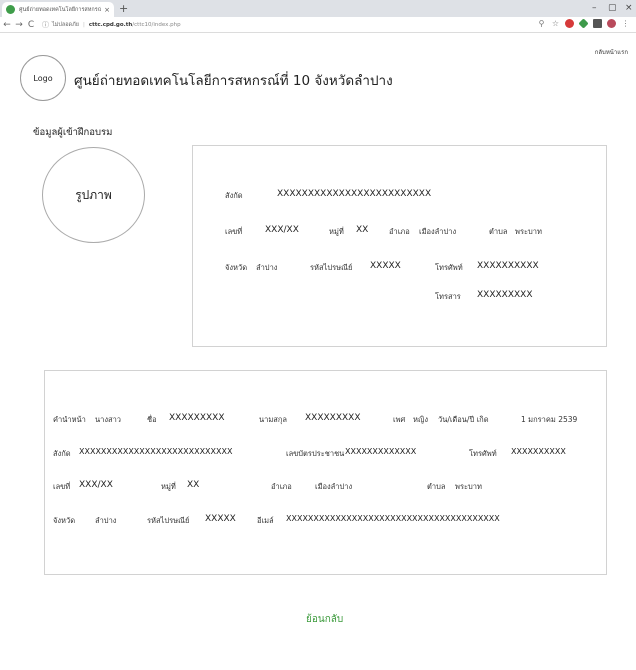 The height and width of the screenshot is (670, 636). Describe the element at coordinates (10, 9) in the screenshot. I see `site-favicon-icon` at that location.